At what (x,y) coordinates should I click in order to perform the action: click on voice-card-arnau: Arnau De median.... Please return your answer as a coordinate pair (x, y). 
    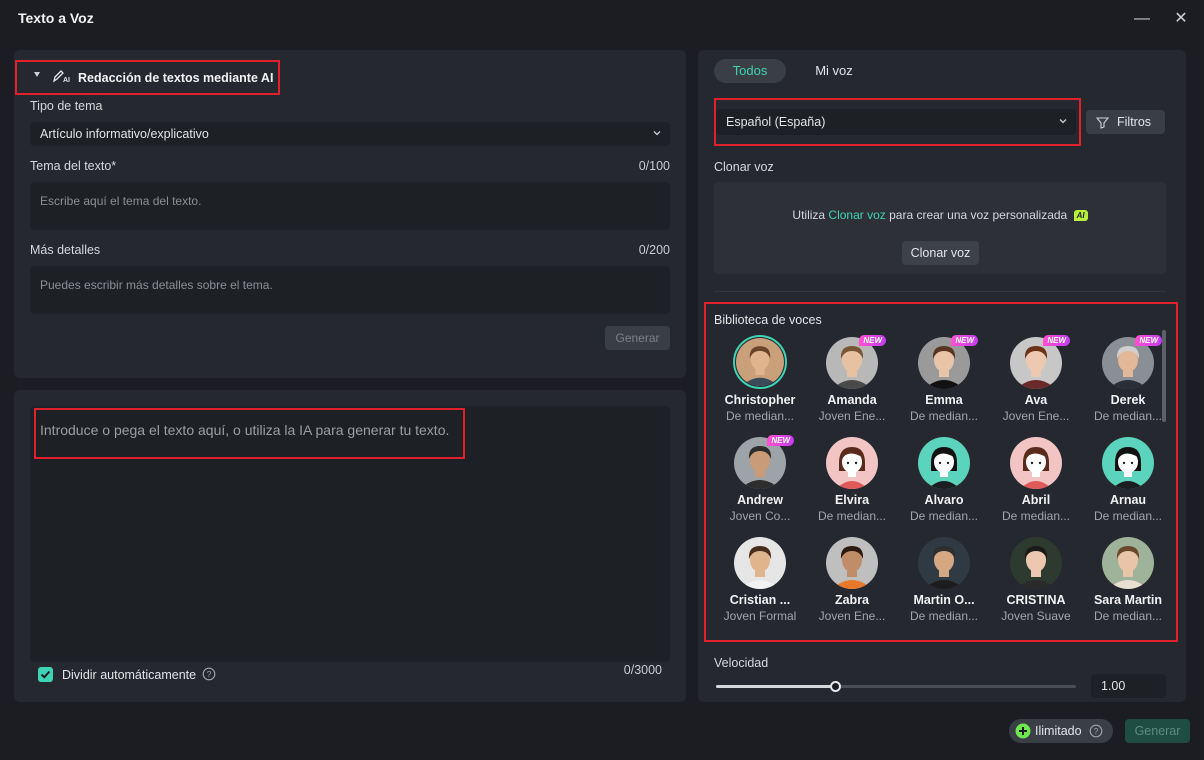
    Looking at the image, I should click on (1128, 480).